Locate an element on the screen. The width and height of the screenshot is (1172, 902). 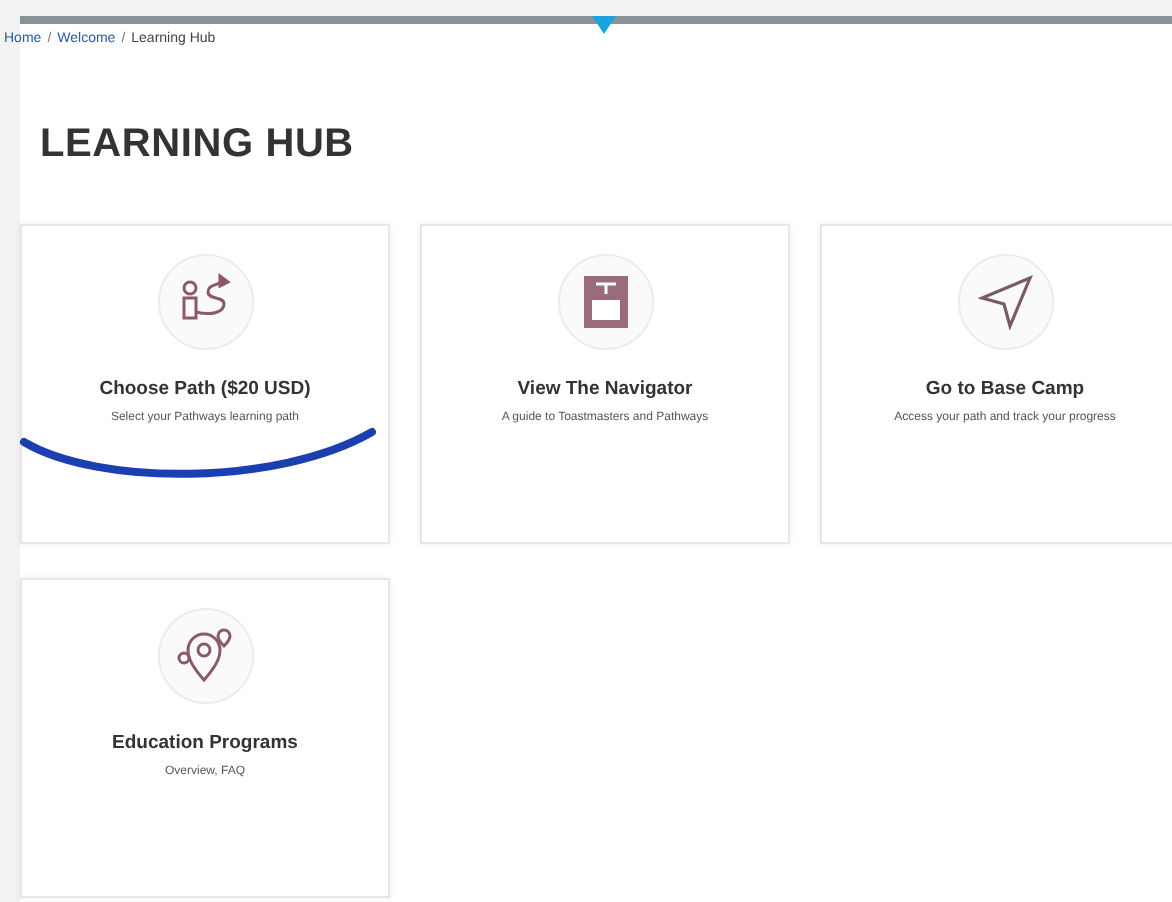
page-title: LEARNING HUB is located at coordinates (198, 145).